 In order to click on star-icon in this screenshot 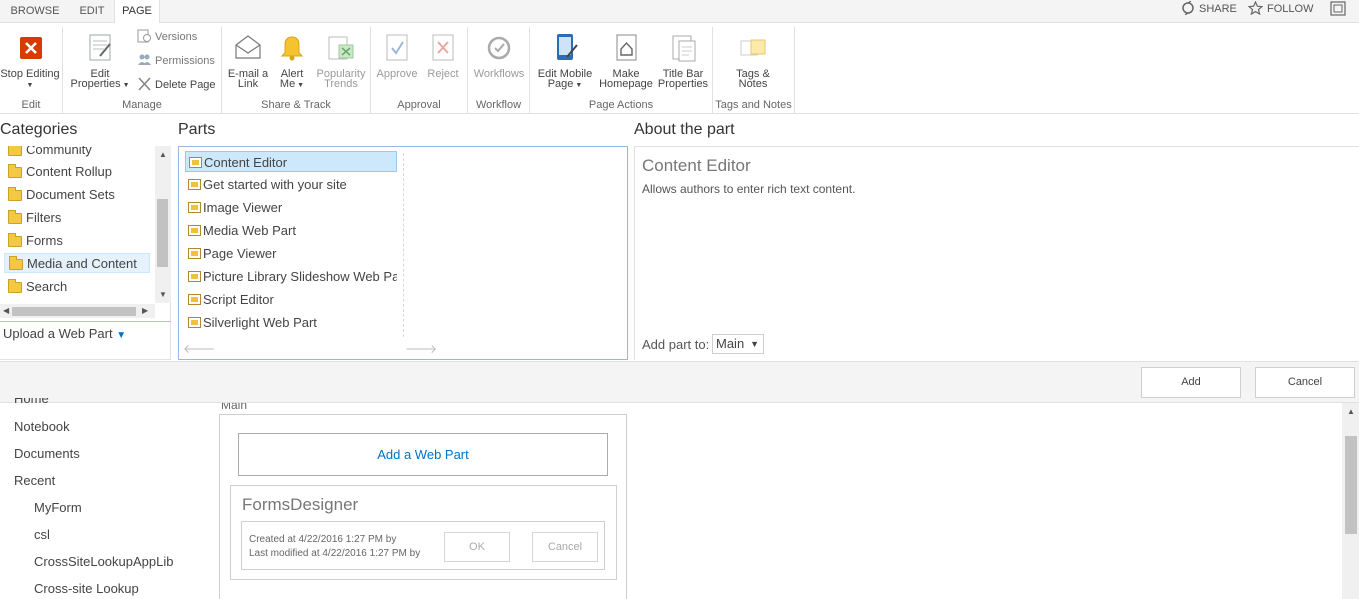, I will do `click(1255, 8)`.